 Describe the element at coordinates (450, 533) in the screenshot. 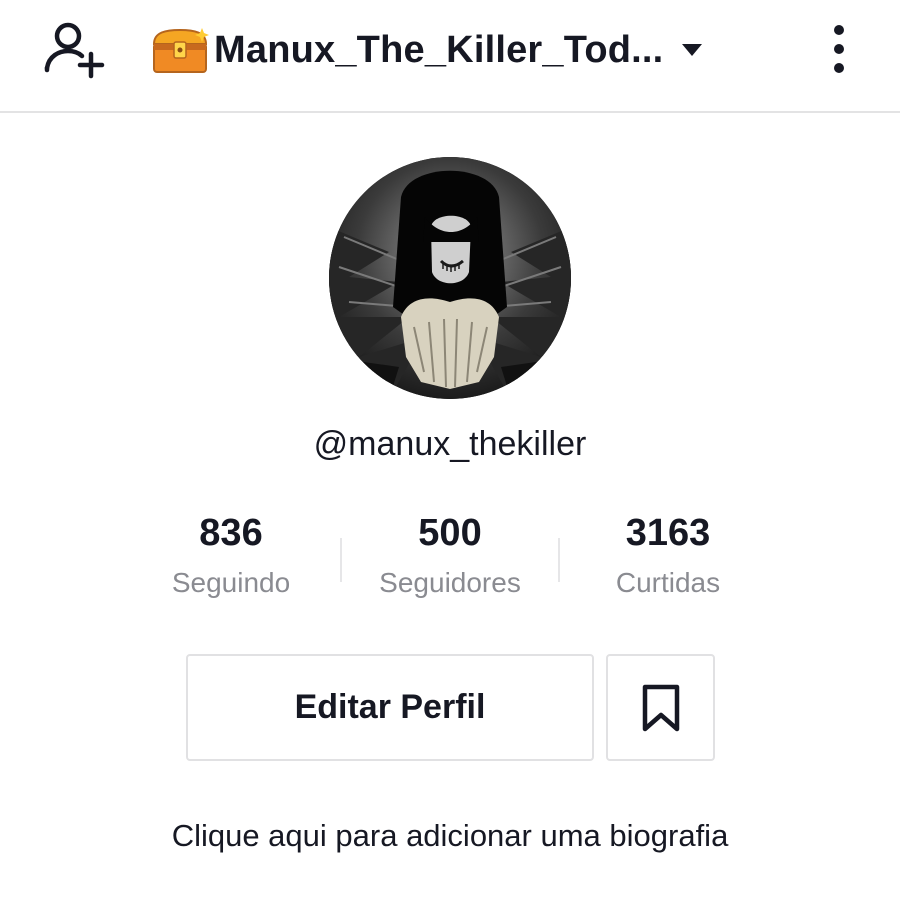

I see `stat-value: 500` at that location.